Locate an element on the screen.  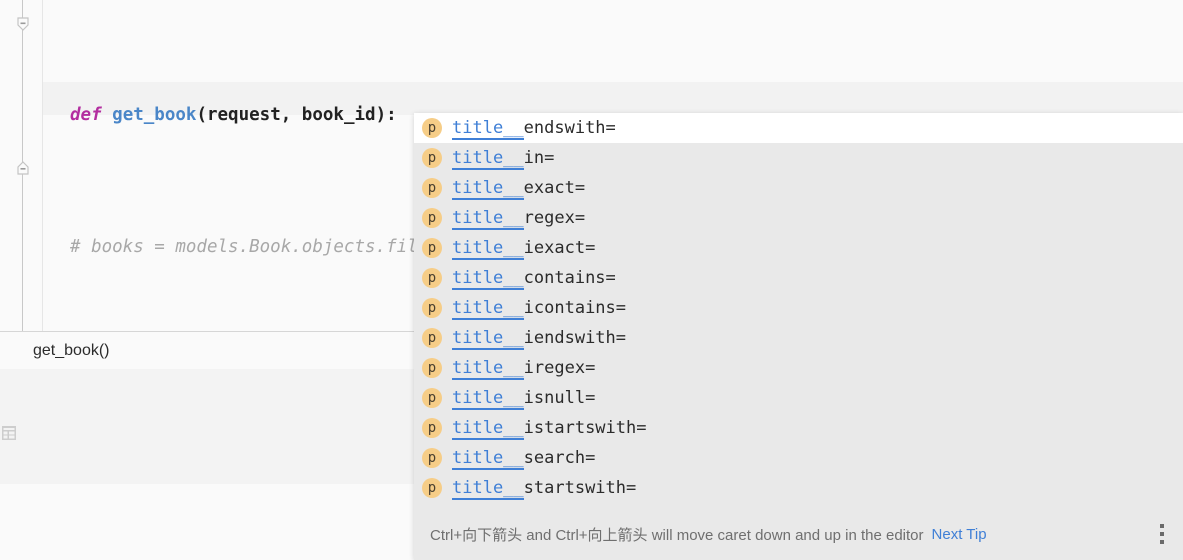
editor-gutter is located at coordinates (21, 165).